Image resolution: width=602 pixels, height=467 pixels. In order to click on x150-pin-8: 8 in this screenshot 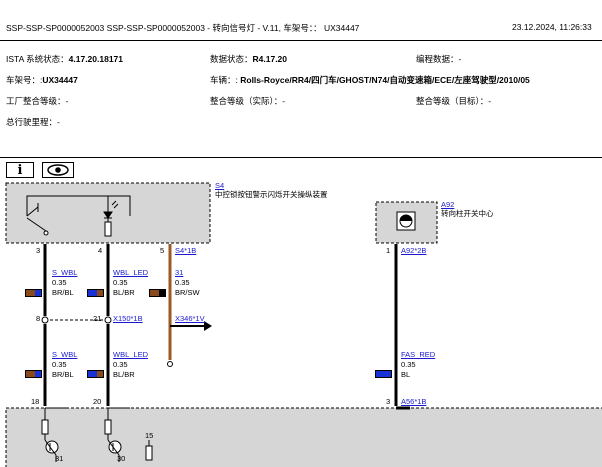, I will do `click(38, 318)`.